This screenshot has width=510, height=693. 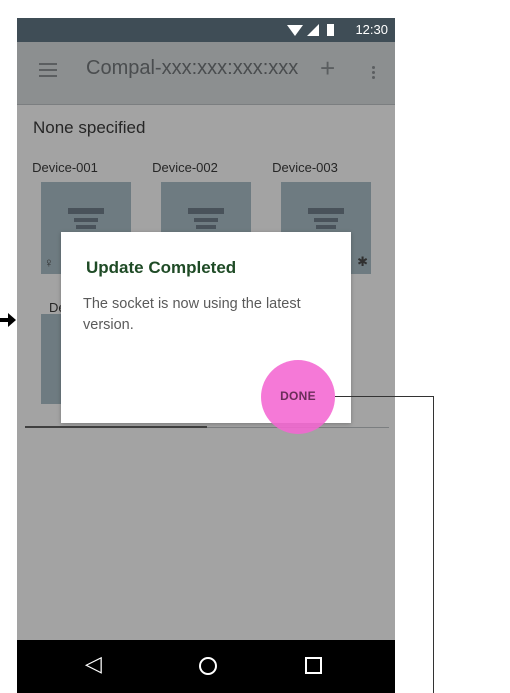 I want to click on plus-icon: +, so click(x=327, y=68).